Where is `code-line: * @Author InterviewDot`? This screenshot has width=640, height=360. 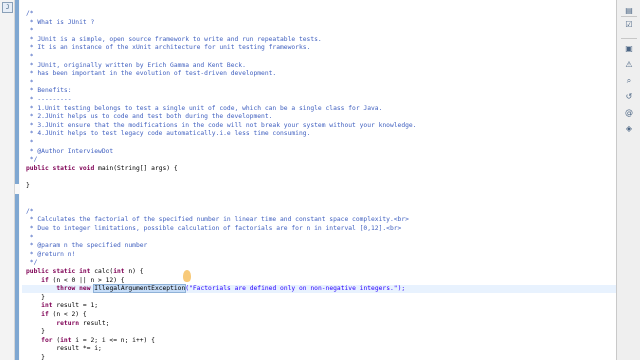
code-line: * @Author InterviewDot is located at coordinates (69, 152).